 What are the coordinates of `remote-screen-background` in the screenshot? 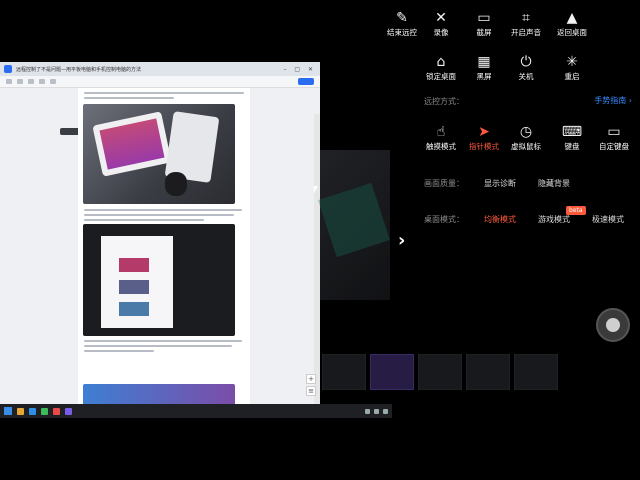 It's located at (355, 225).